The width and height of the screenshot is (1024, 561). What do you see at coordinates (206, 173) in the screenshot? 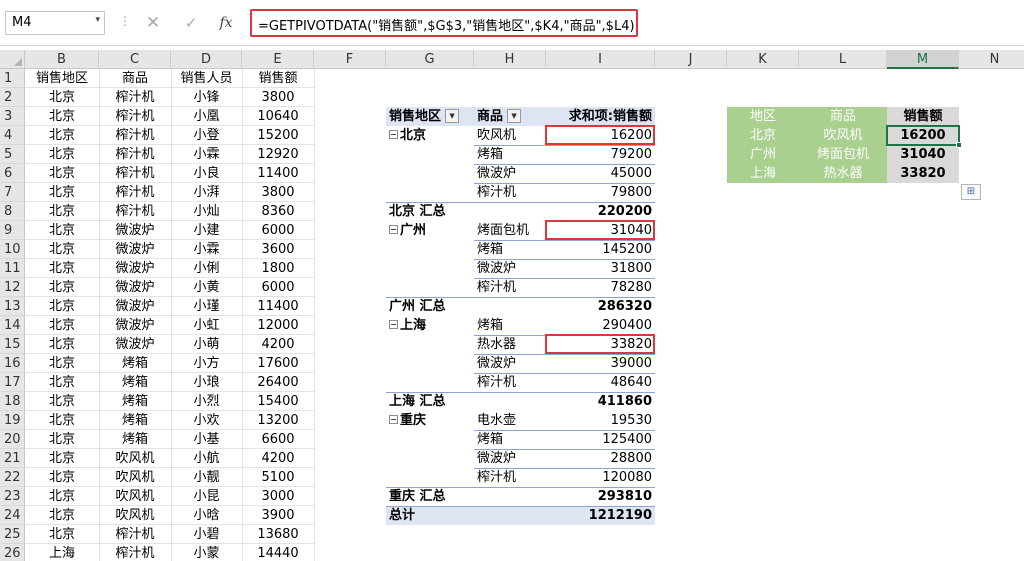
I see `table-cell: 小良` at bounding box center [206, 173].